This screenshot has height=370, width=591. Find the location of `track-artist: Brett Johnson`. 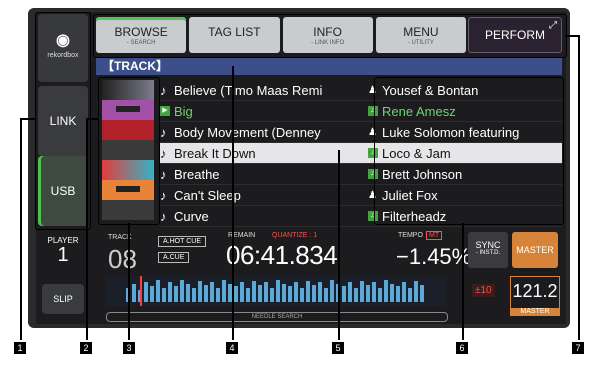

track-artist: Brett Johnson is located at coordinates (422, 174).